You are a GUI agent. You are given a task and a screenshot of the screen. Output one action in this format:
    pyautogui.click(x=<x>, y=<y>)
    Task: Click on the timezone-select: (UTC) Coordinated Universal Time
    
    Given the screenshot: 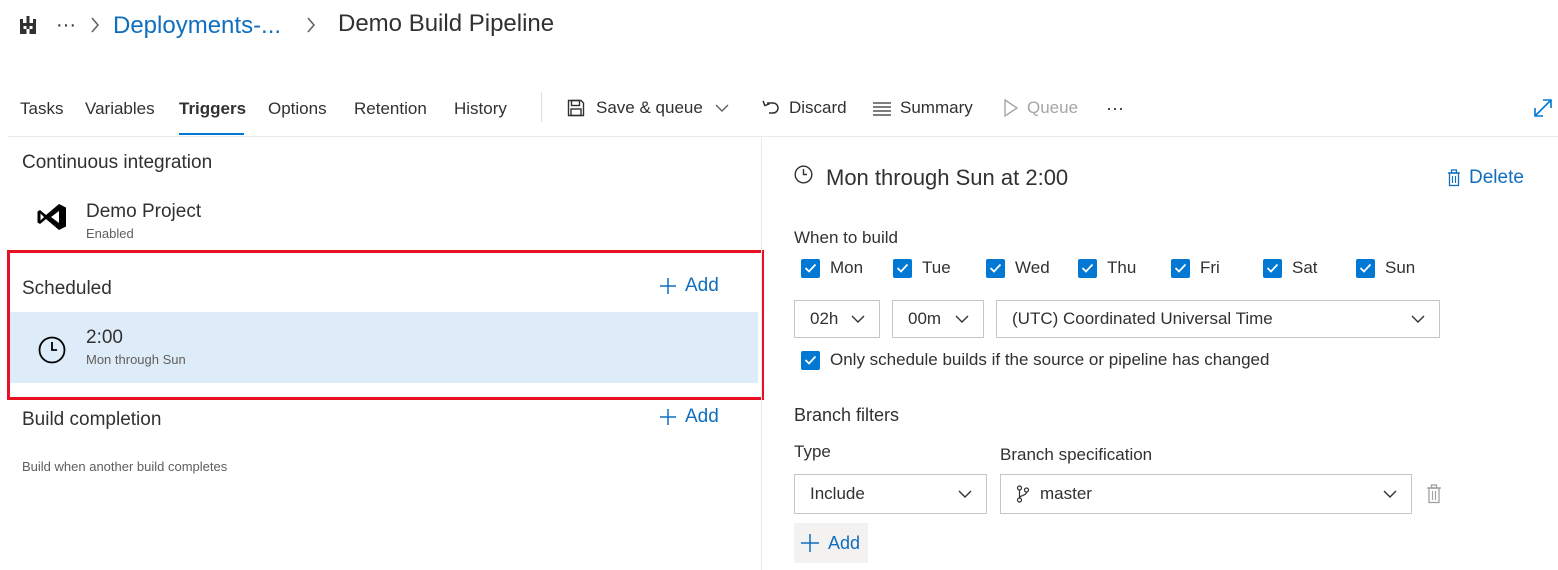 What is the action you would take?
    pyautogui.click(x=1218, y=319)
    